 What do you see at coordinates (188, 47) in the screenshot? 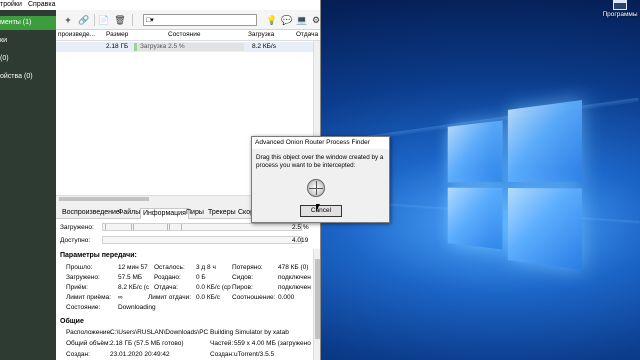
I see `table-row: 2.18 ГБ Загрузка 2.5 % 8.2 КБ/s` at bounding box center [188, 47].